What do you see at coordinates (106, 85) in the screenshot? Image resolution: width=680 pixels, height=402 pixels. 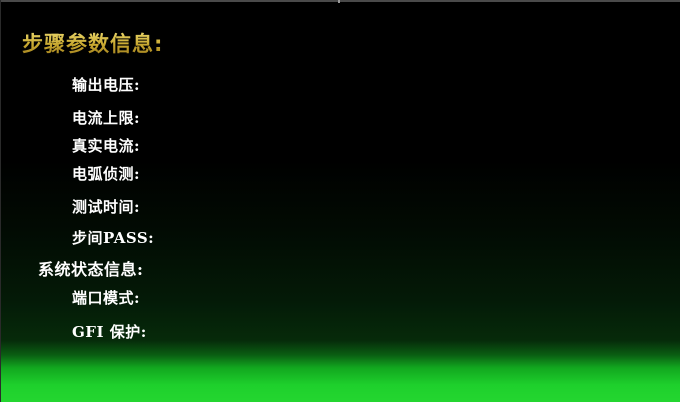 I see `output-voltage-label: 输出电压:` at bounding box center [106, 85].